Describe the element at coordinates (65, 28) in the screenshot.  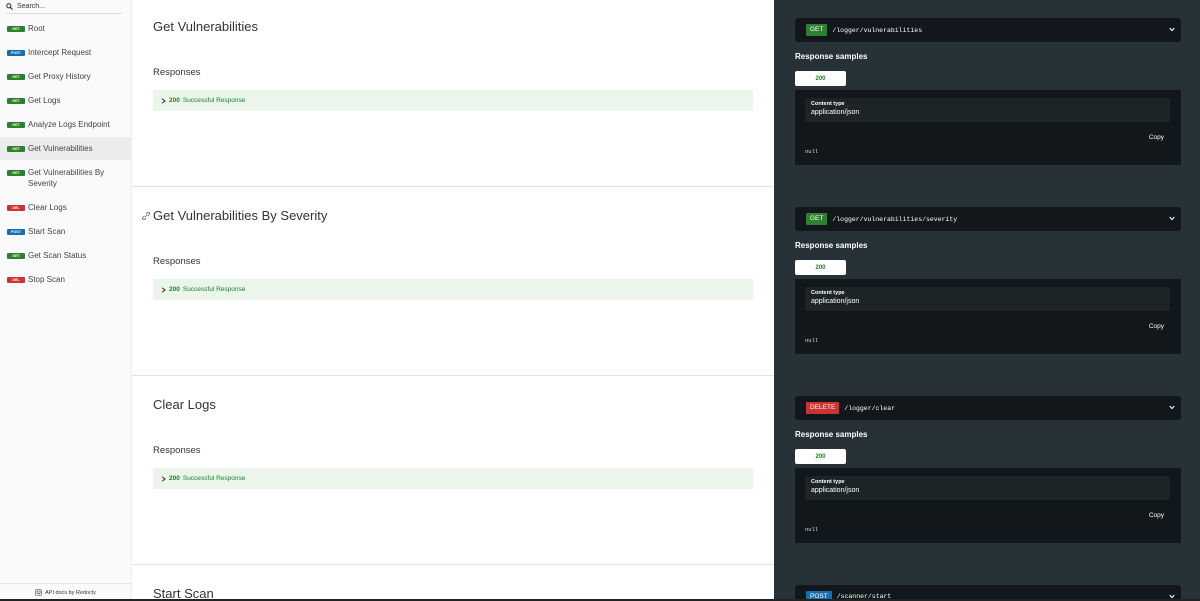
I see `sidebar-item-root: GET Root` at that location.